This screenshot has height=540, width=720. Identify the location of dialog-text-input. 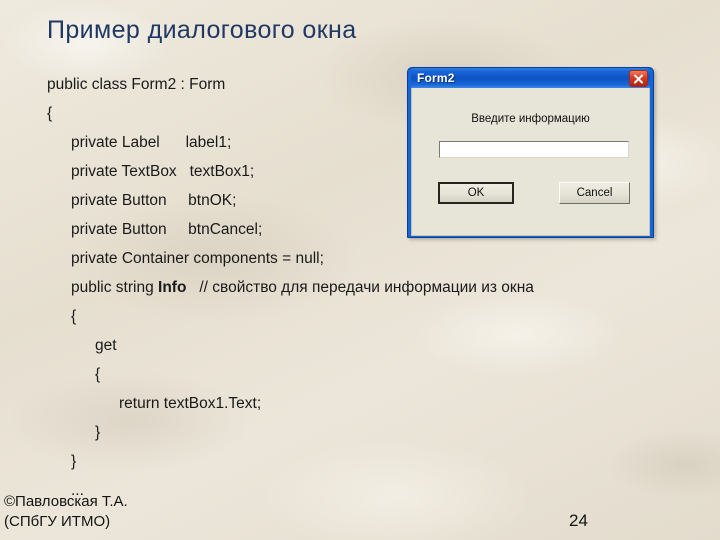
(534, 149).